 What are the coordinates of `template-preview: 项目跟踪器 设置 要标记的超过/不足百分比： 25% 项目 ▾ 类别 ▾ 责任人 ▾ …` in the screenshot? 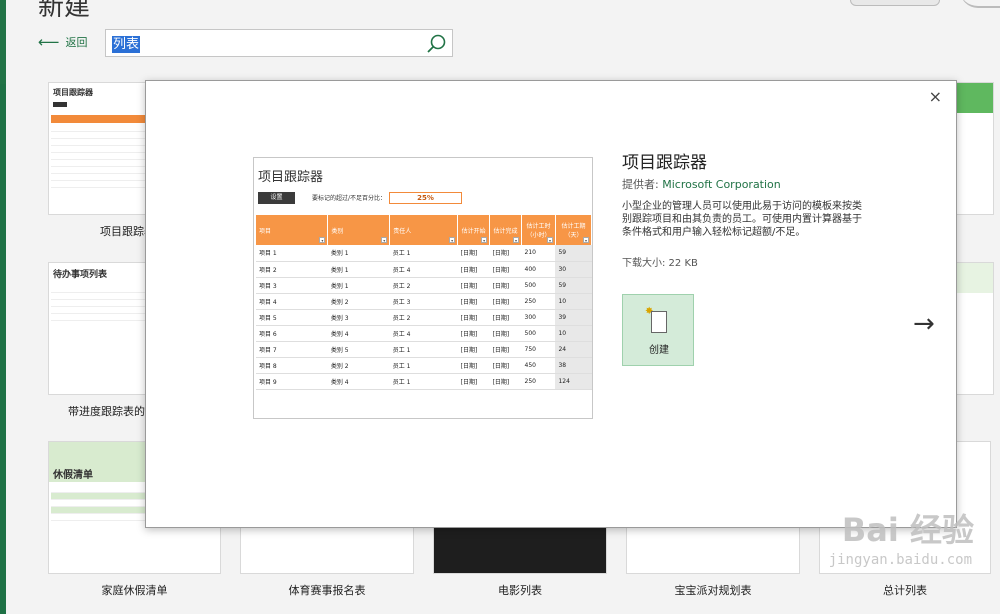 It's located at (423, 288).